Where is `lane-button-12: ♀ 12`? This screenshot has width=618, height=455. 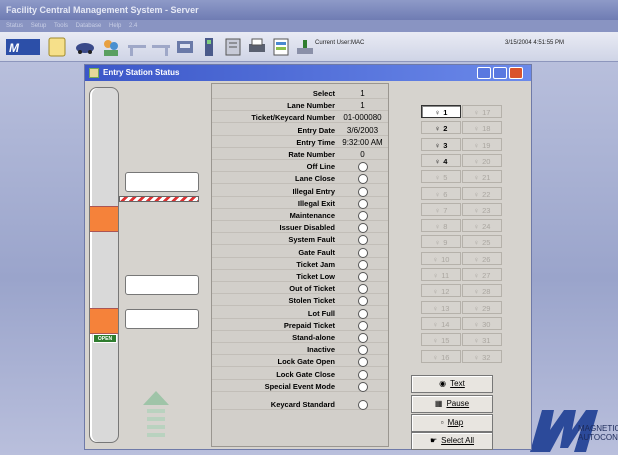 lane-button-12: ♀ 12 is located at coordinates (441, 291).